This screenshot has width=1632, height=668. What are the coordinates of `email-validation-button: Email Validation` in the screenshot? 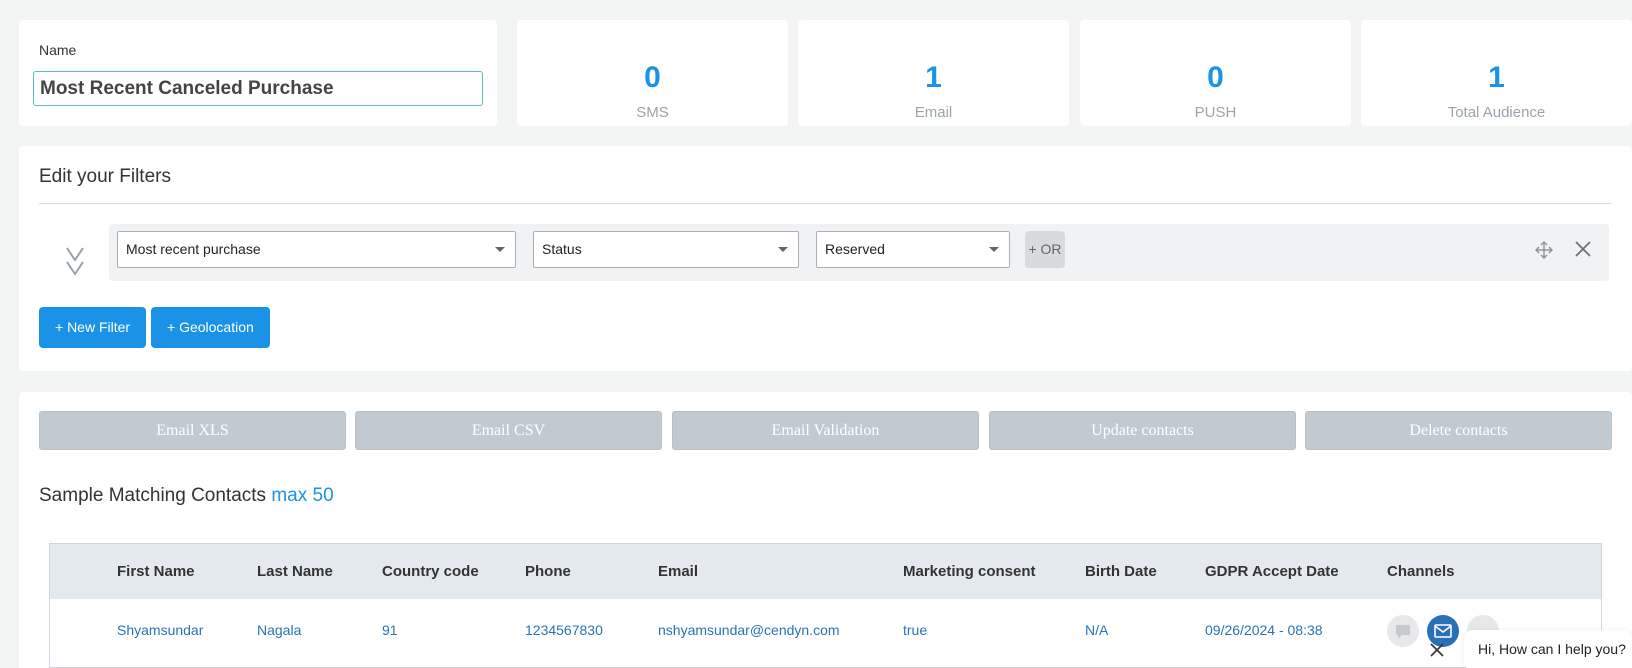 It's located at (825, 430).